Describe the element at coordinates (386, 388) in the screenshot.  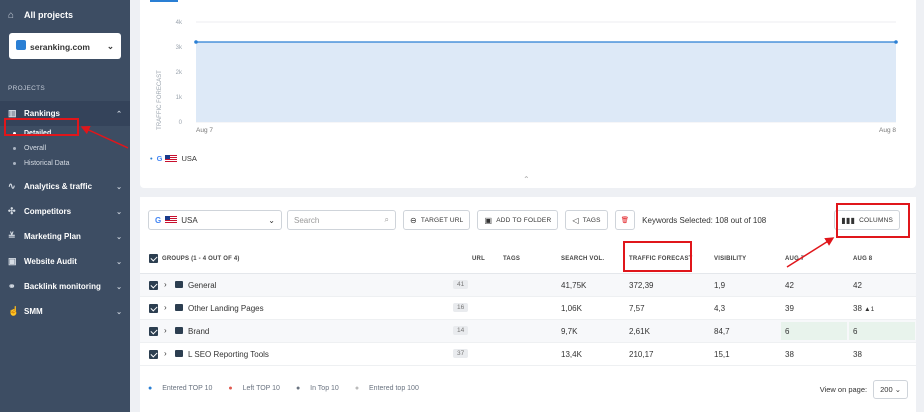
I see `legend-item: ● Entered top 100` at that location.